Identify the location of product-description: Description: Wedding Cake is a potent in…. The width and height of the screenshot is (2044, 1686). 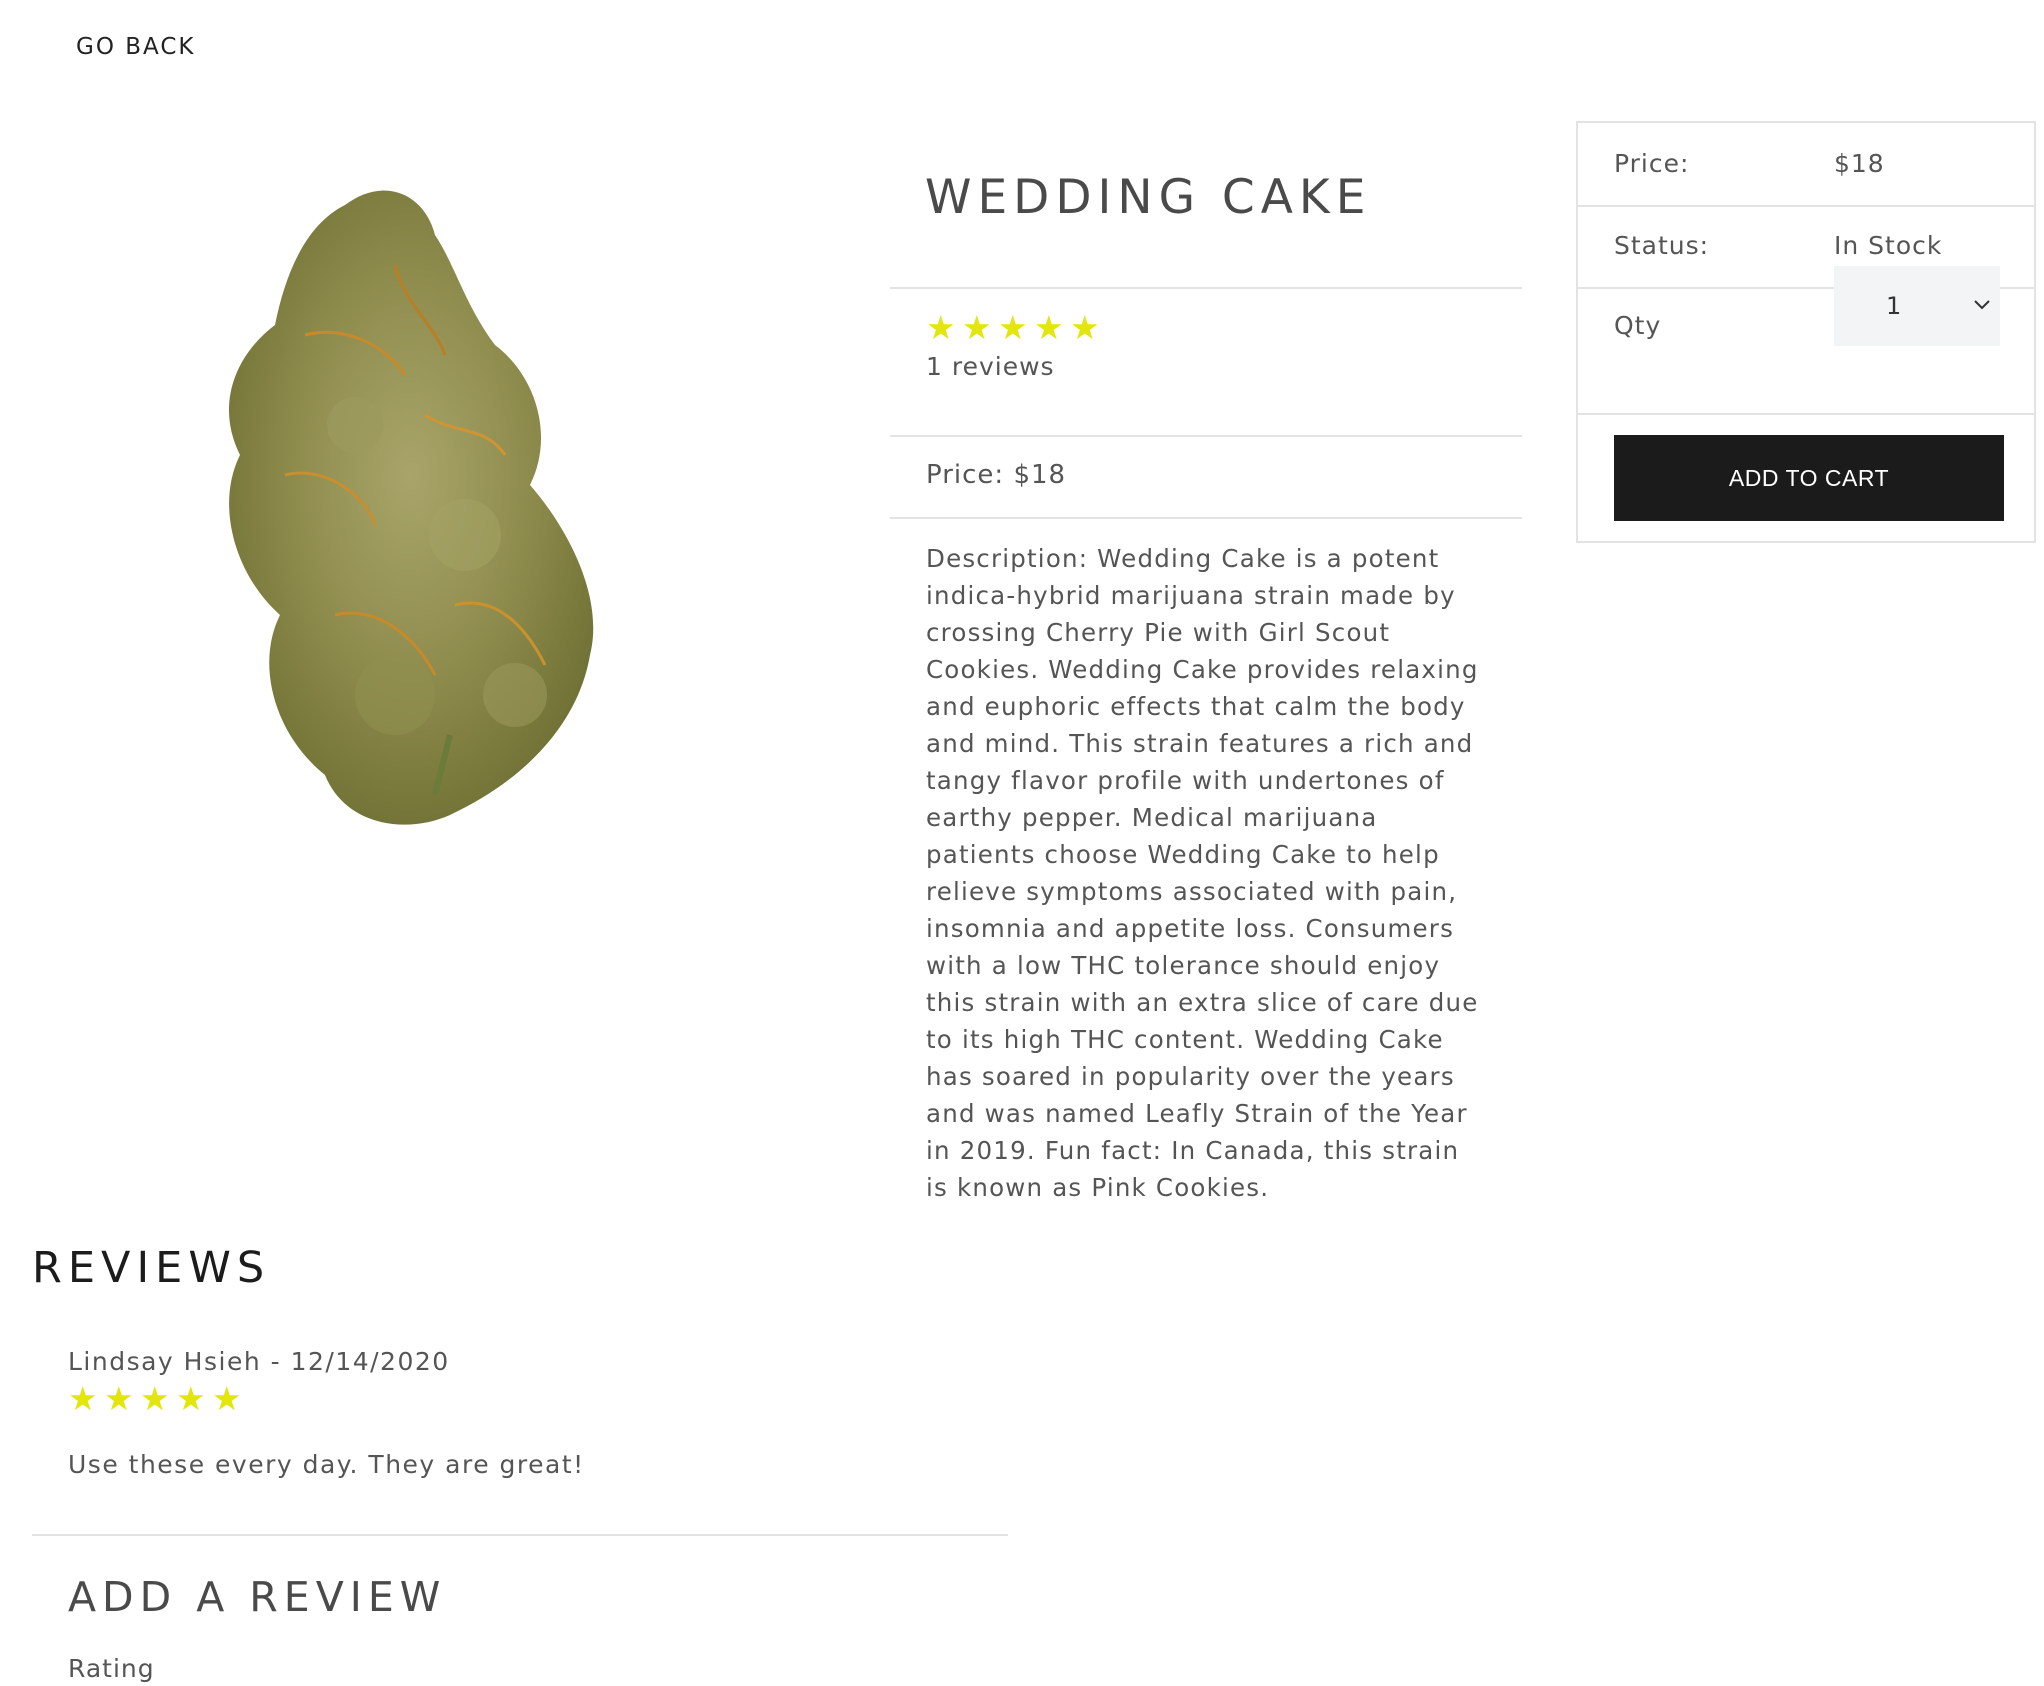
(1202, 873).